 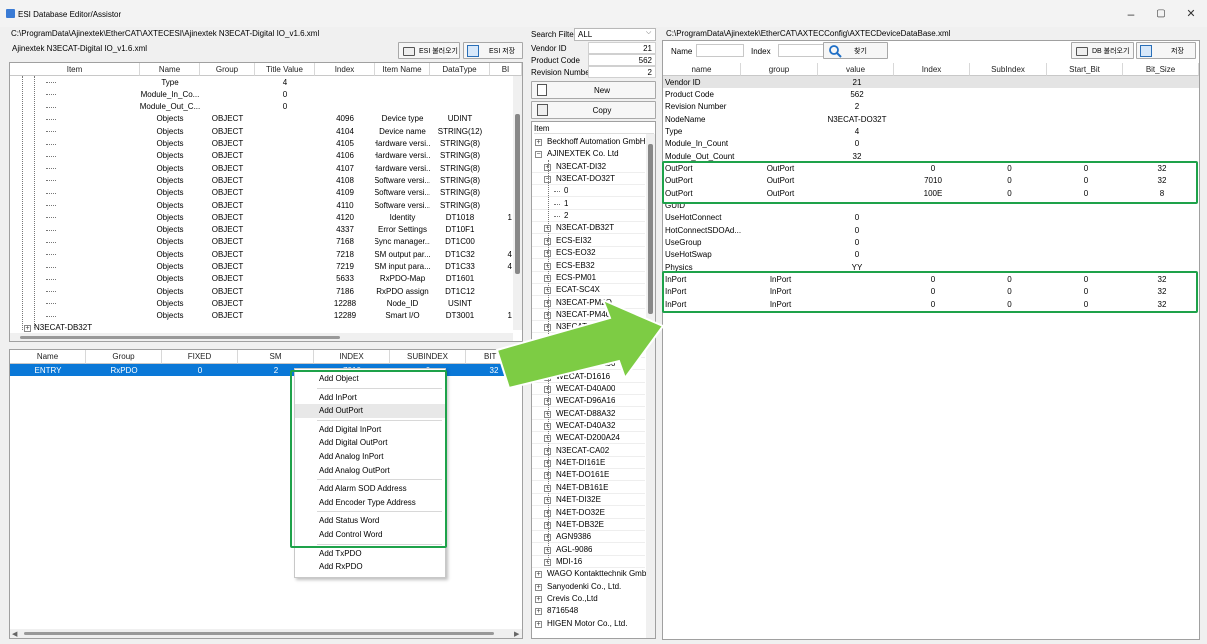 What do you see at coordinates (371, 457) in the screenshot?
I see `menu-item: Add Analog InPort` at bounding box center [371, 457].